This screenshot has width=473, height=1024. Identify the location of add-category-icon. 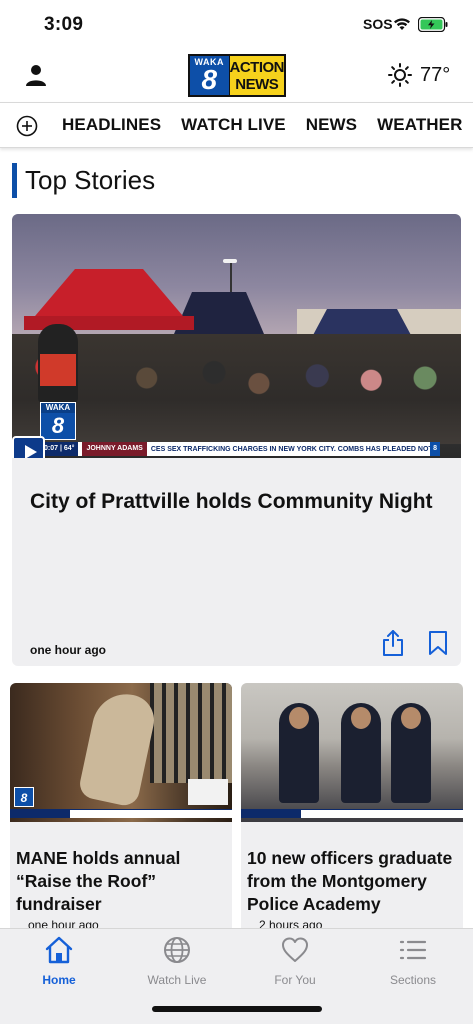
(27, 126).